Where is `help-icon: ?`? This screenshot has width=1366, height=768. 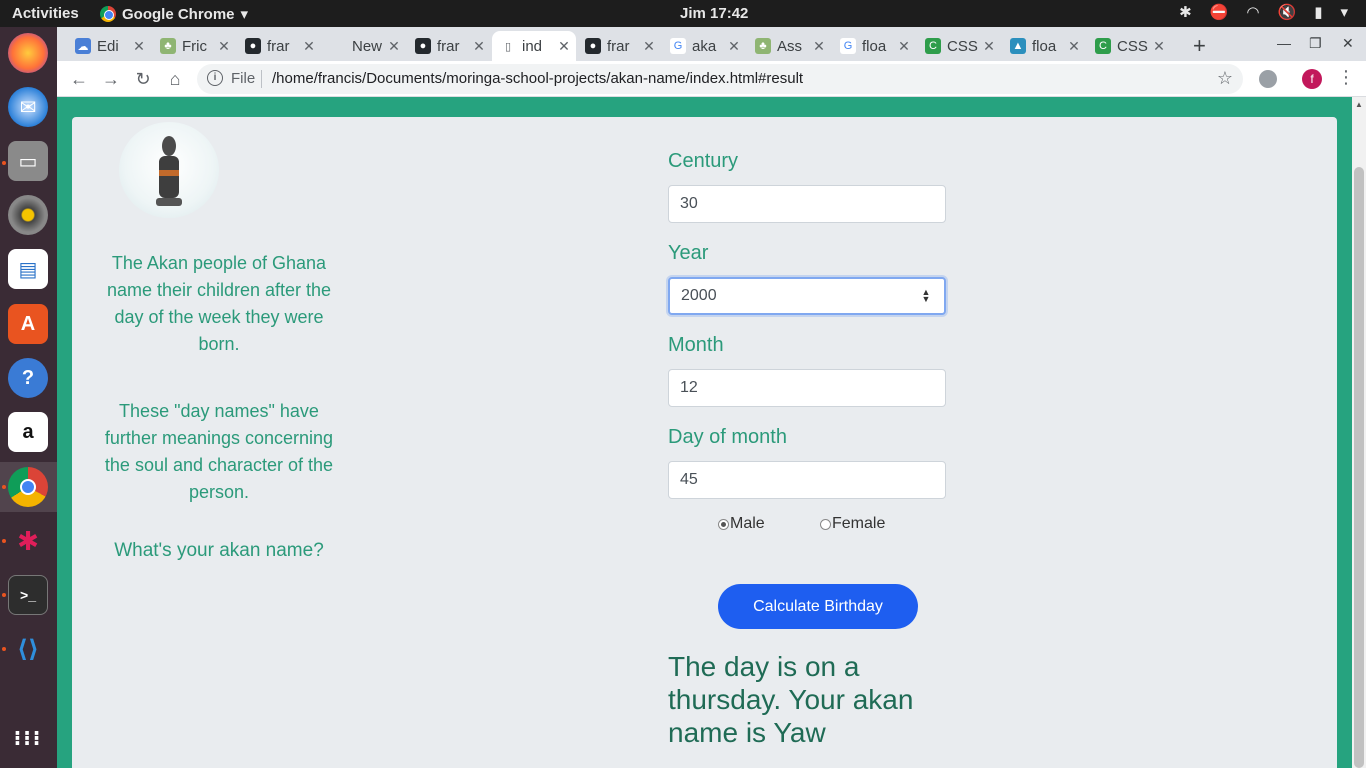 help-icon: ? is located at coordinates (28, 378).